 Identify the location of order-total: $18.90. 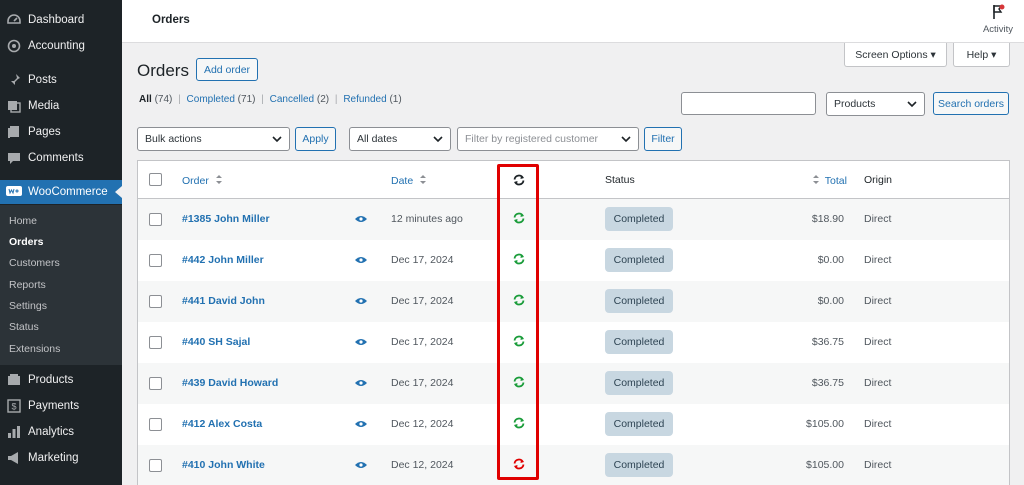
(827, 219).